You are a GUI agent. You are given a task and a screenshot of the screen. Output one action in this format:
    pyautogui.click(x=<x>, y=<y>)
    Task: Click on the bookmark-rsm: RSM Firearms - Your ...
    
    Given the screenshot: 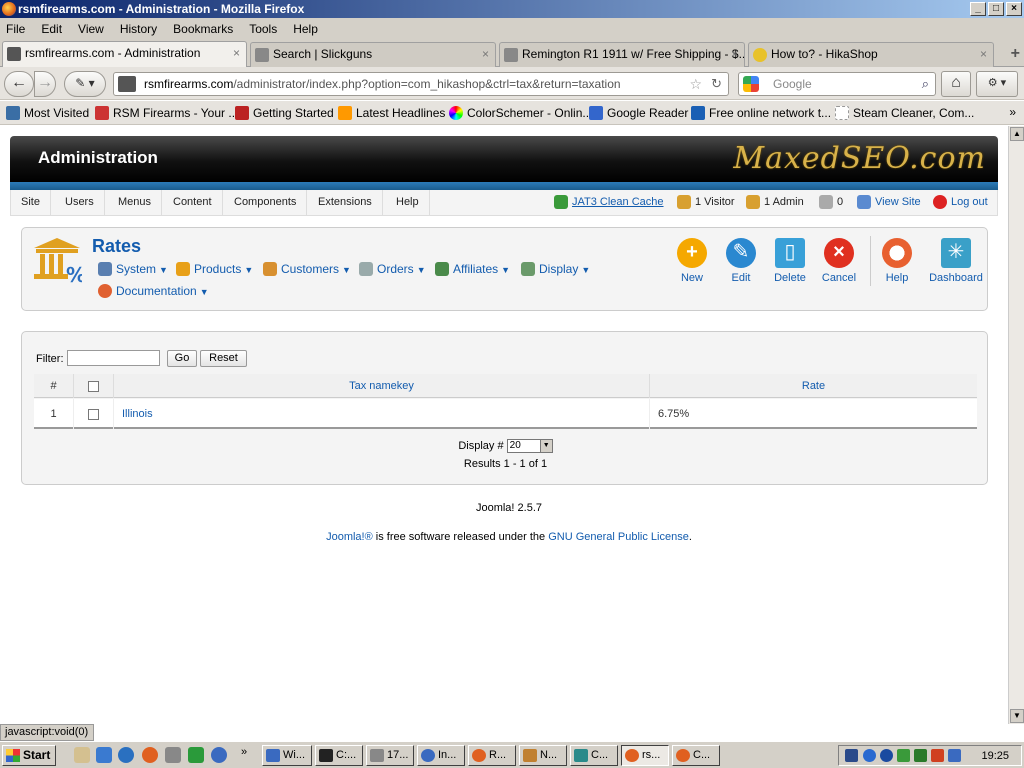 What is the action you would take?
    pyautogui.click(x=166, y=113)
    